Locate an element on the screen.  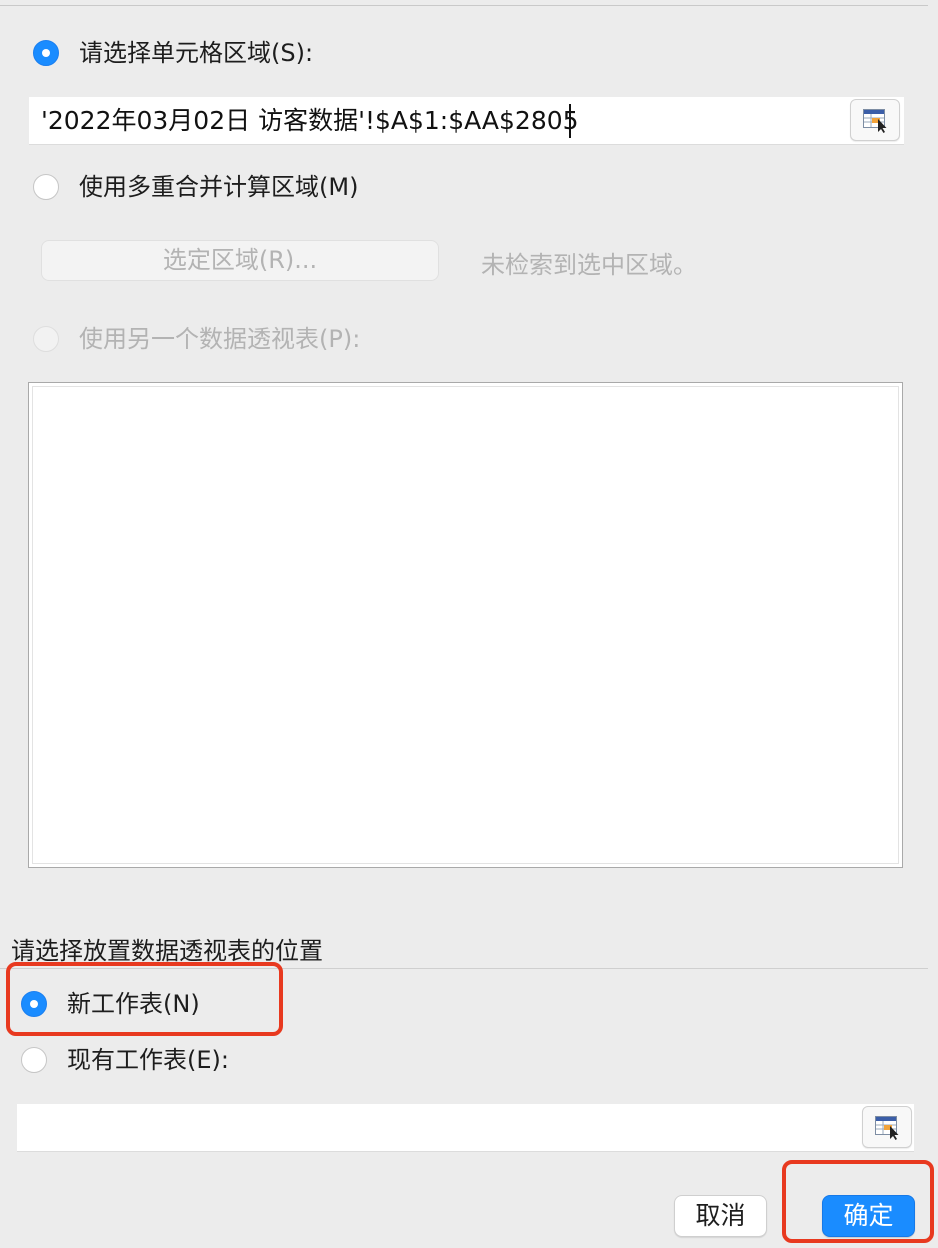
no-region-status: 未检索到选中区域。 is located at coordinates (589, 265).